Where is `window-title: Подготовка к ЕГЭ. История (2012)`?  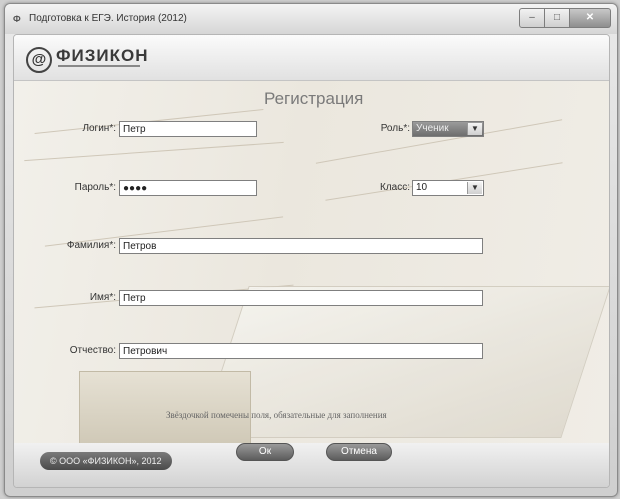 window-title: Подготовка к ЕГЭ. История (2012) is located at coordinates (108, 18).